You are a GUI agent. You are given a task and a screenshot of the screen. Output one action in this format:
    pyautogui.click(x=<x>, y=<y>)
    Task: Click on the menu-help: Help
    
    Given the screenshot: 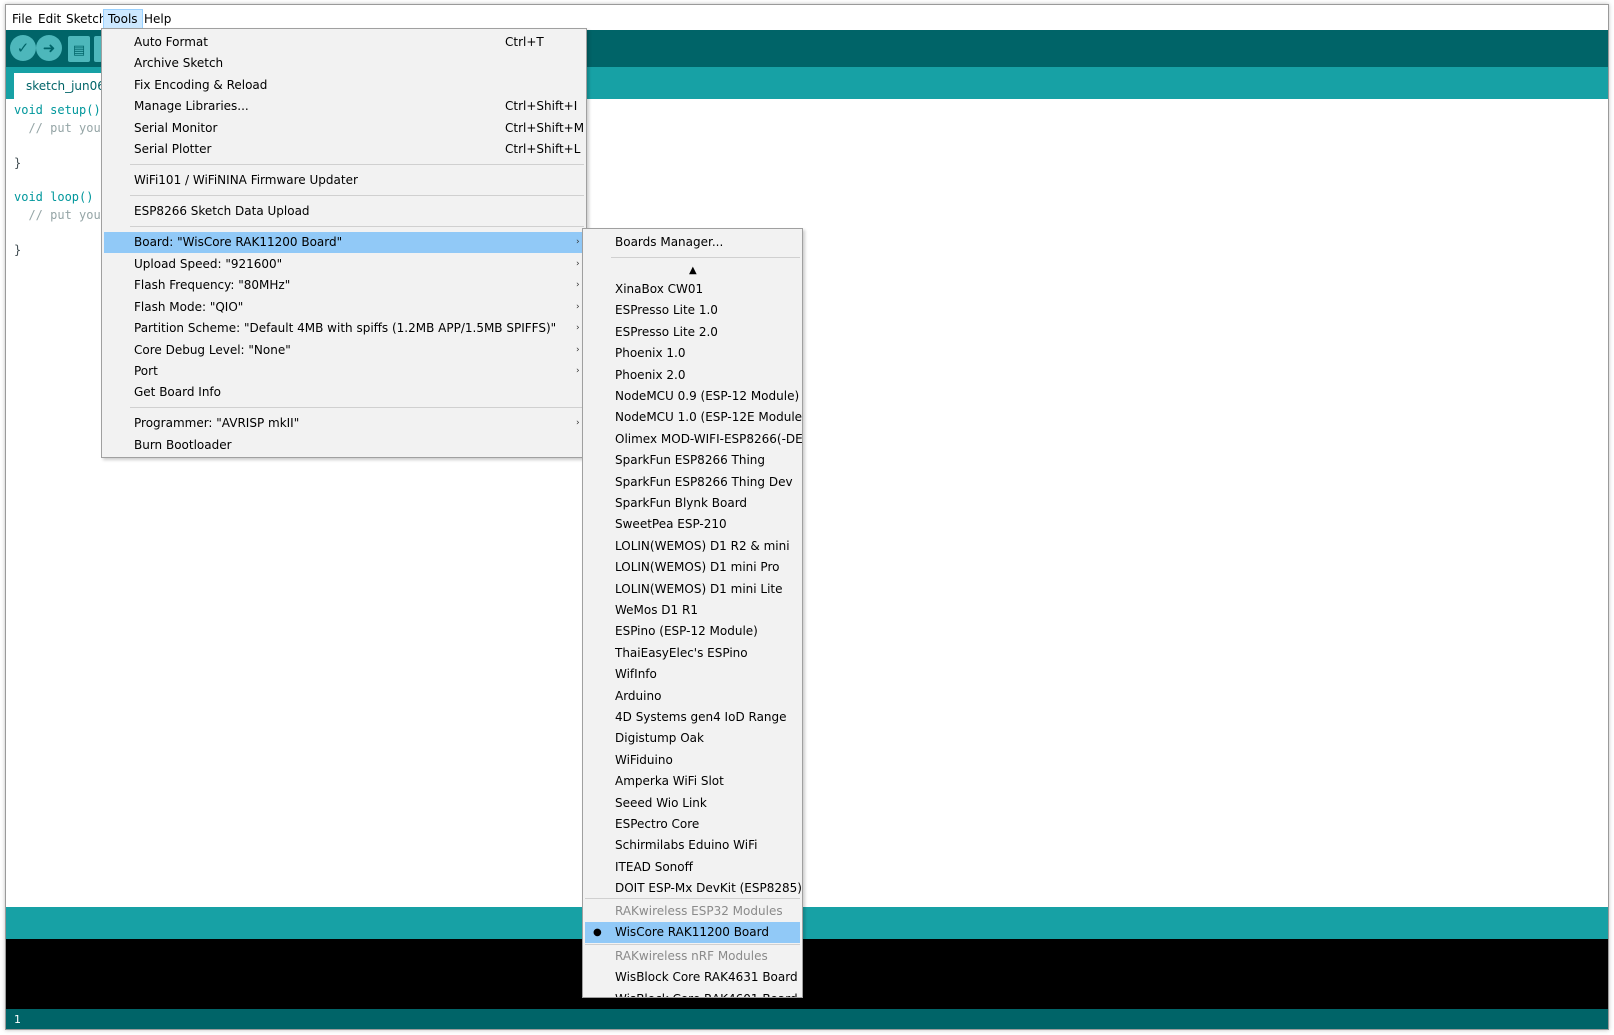 What is the action you would take?
    pyautogui.click(x=157, y=19)
    